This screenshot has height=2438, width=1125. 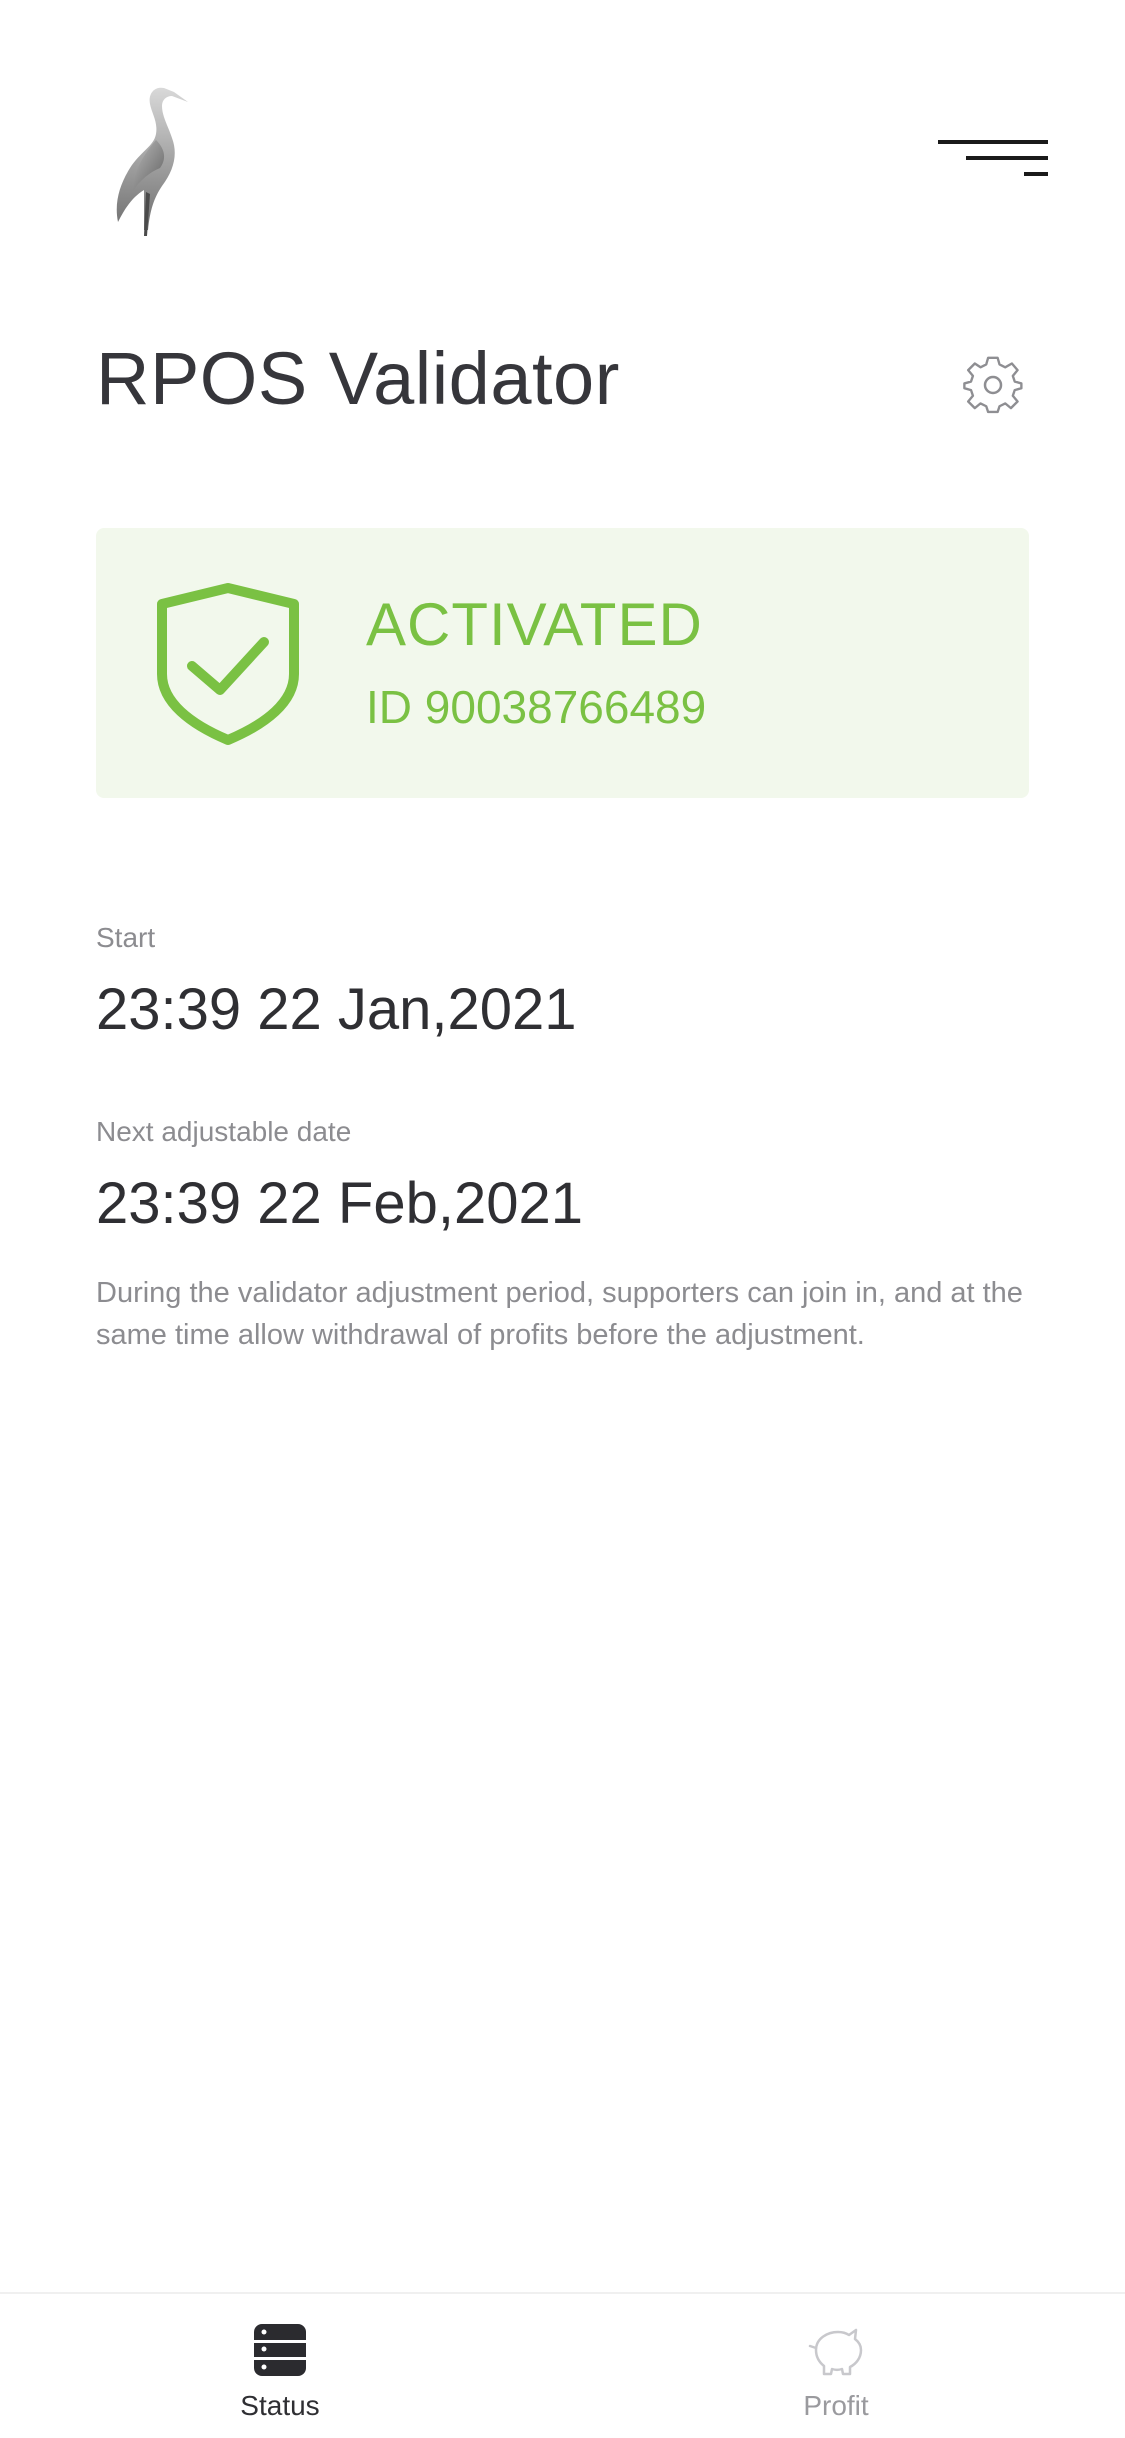 What do you see at coordinates (280, 2350) in the screenshot?
I see `list-icon` at bounding box center [280, 2350].